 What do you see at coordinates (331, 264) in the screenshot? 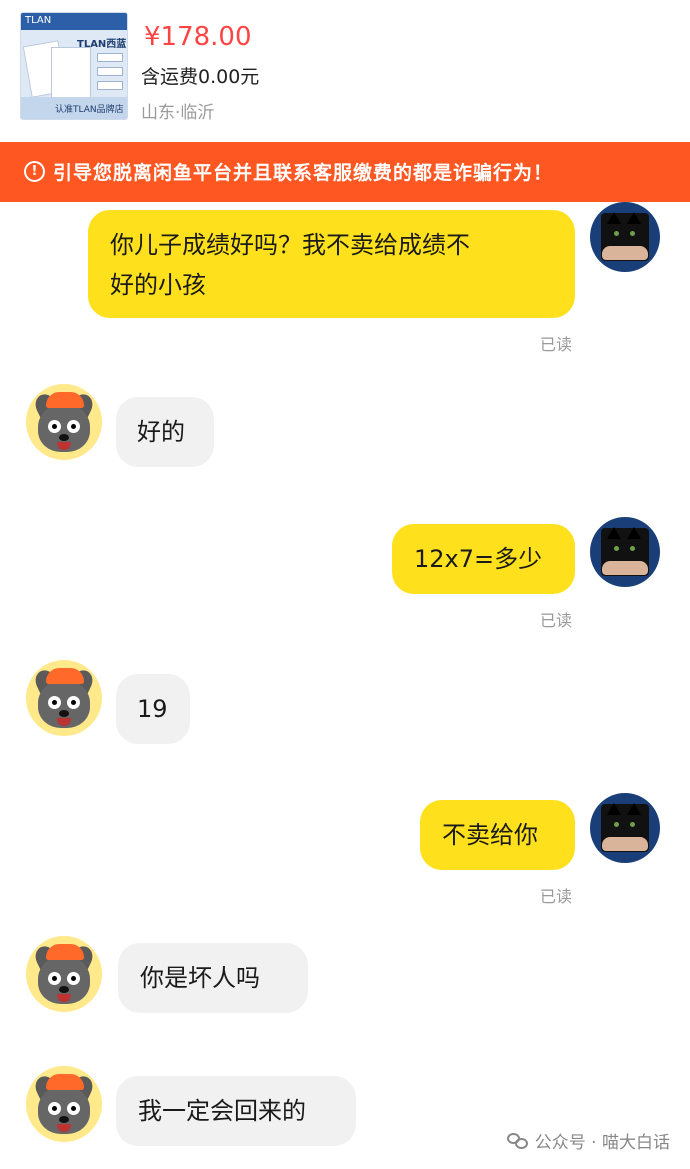
I see `outgoing-message-bubble: 你儿子成绩好吗？我不卖给成绩不 好的小孩` at bounding box center [331, 264].